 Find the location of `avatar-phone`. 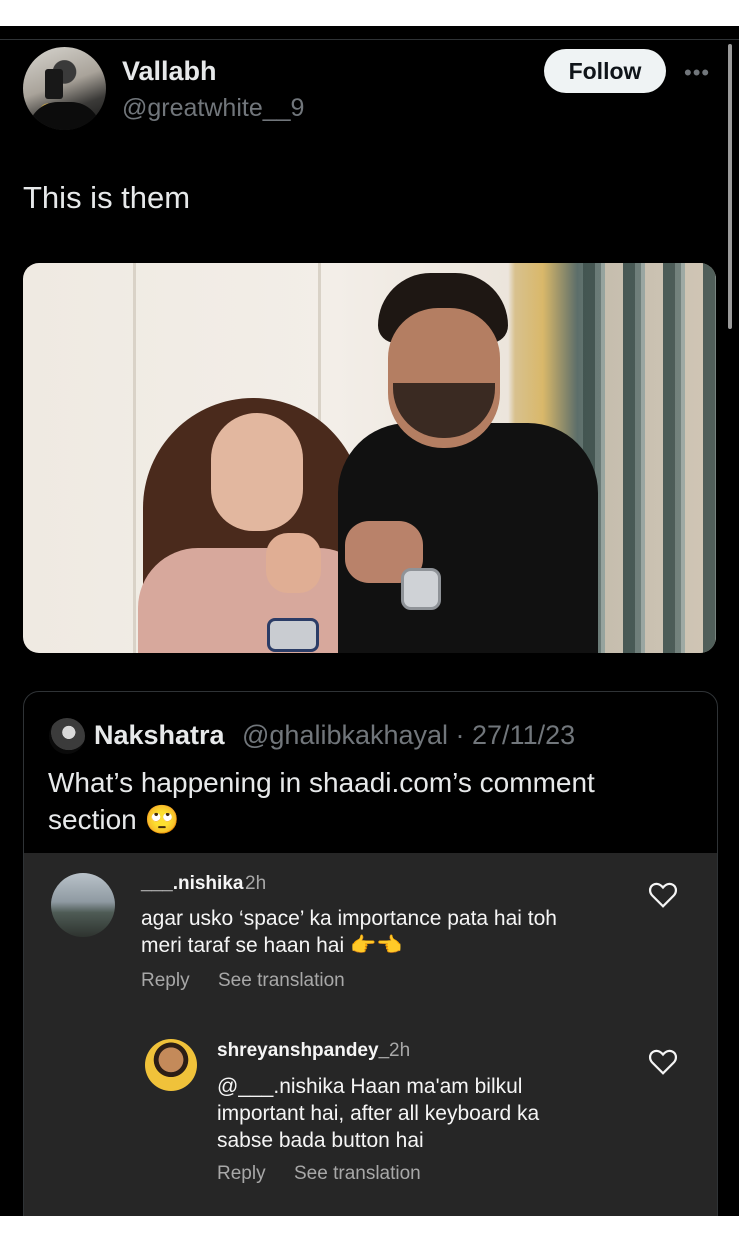

avatar-phone is located at coordinates (54, 84).